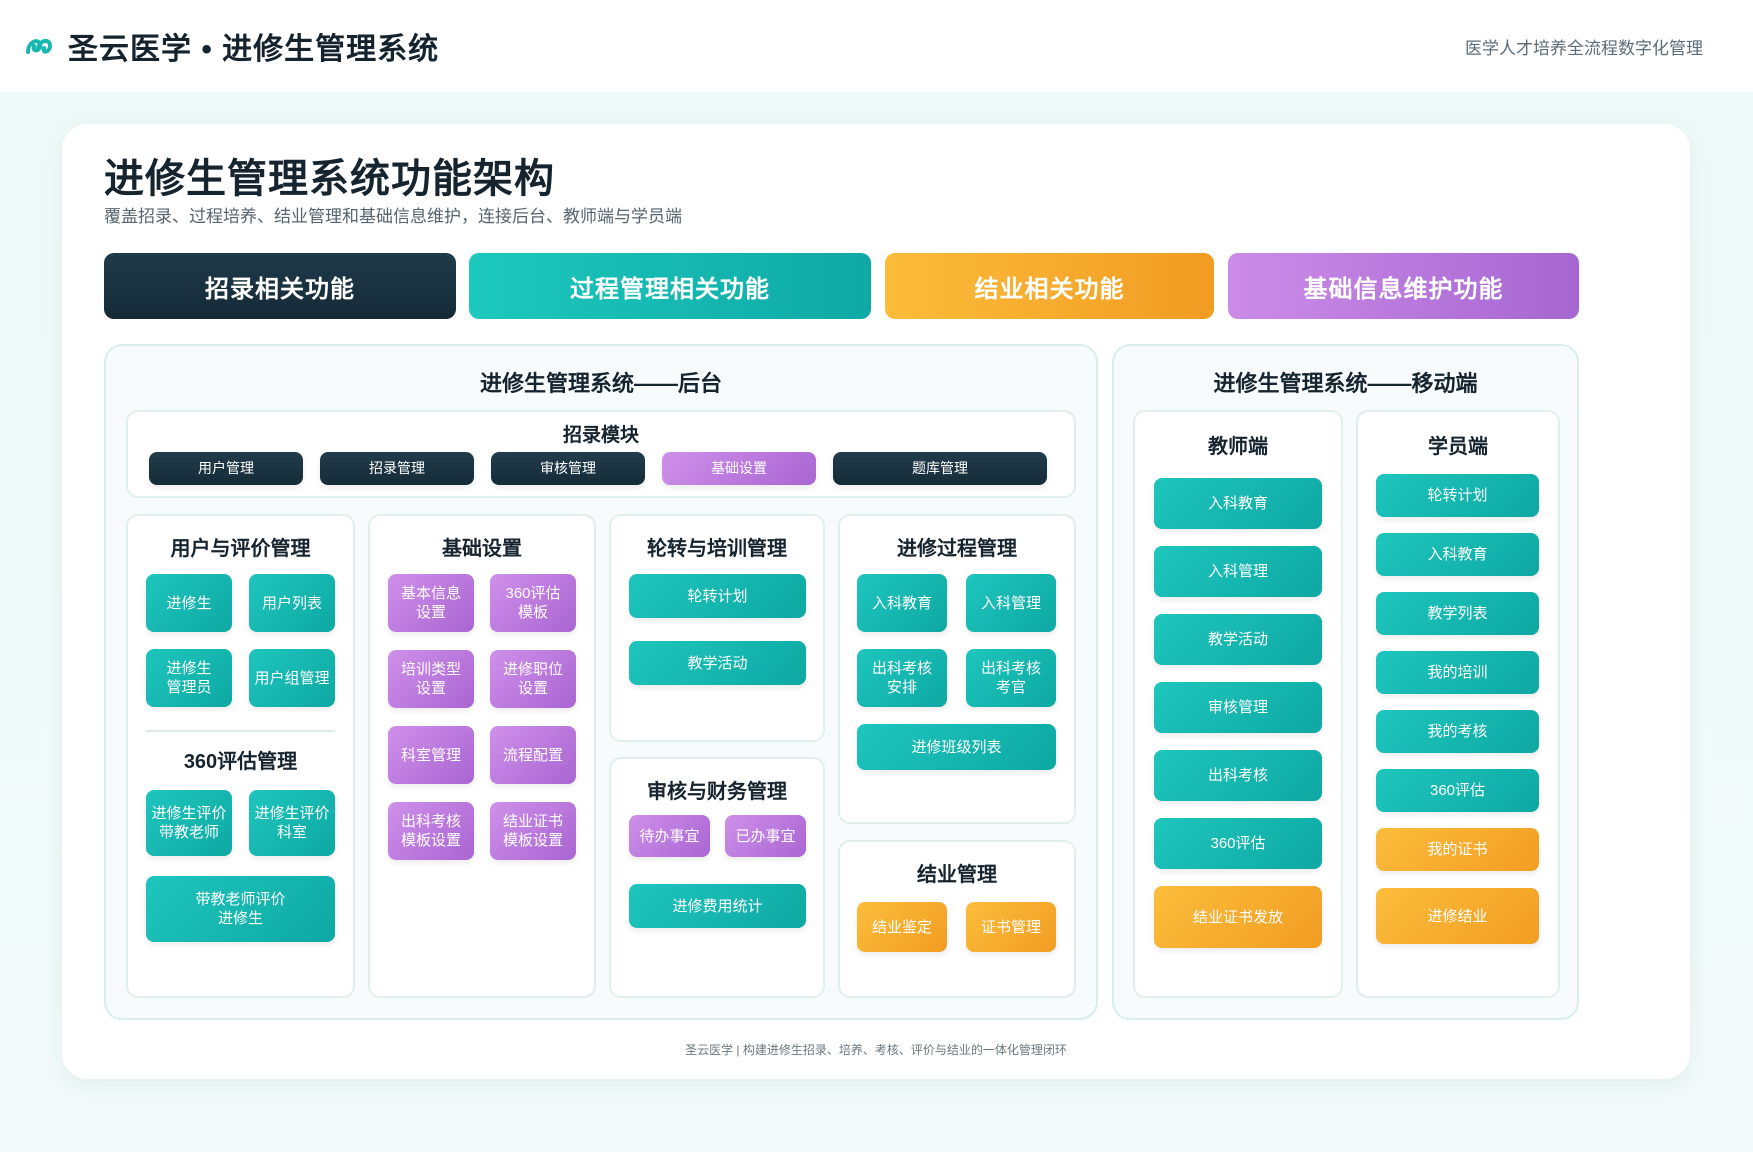 Image resolution: width=1753 pixels, height=1152 pixels. Describe the element at coordinates (765, 836) in the screenshot. I see `tile-done: 已办事宜` at that location.